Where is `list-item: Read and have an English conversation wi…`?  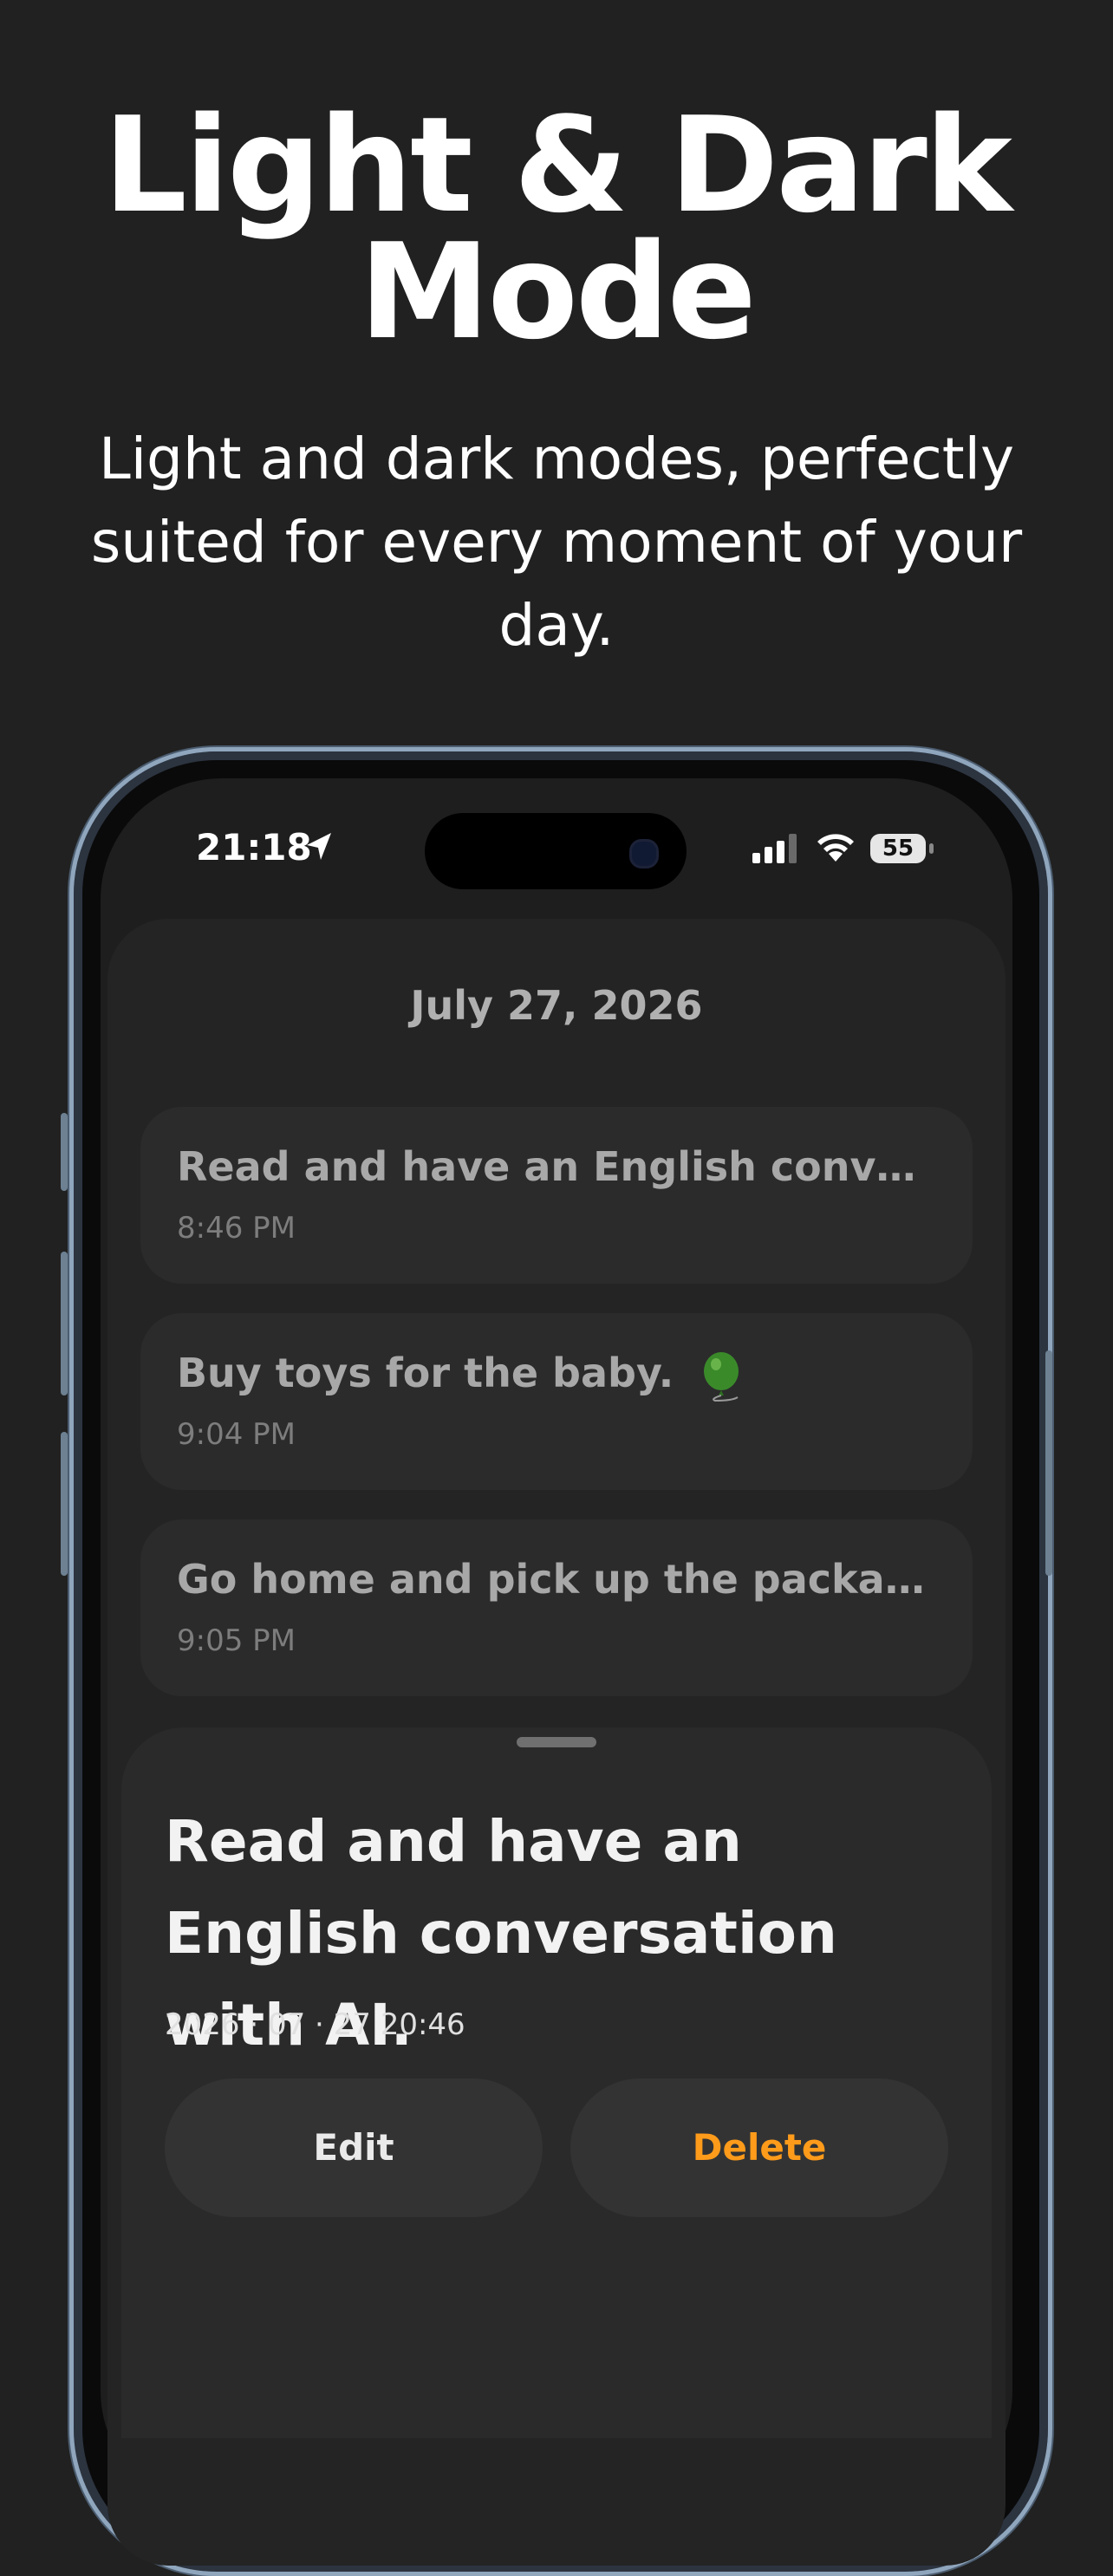
list-item: Read and have an English conversation wi… is located at coordinates (556, 1195).